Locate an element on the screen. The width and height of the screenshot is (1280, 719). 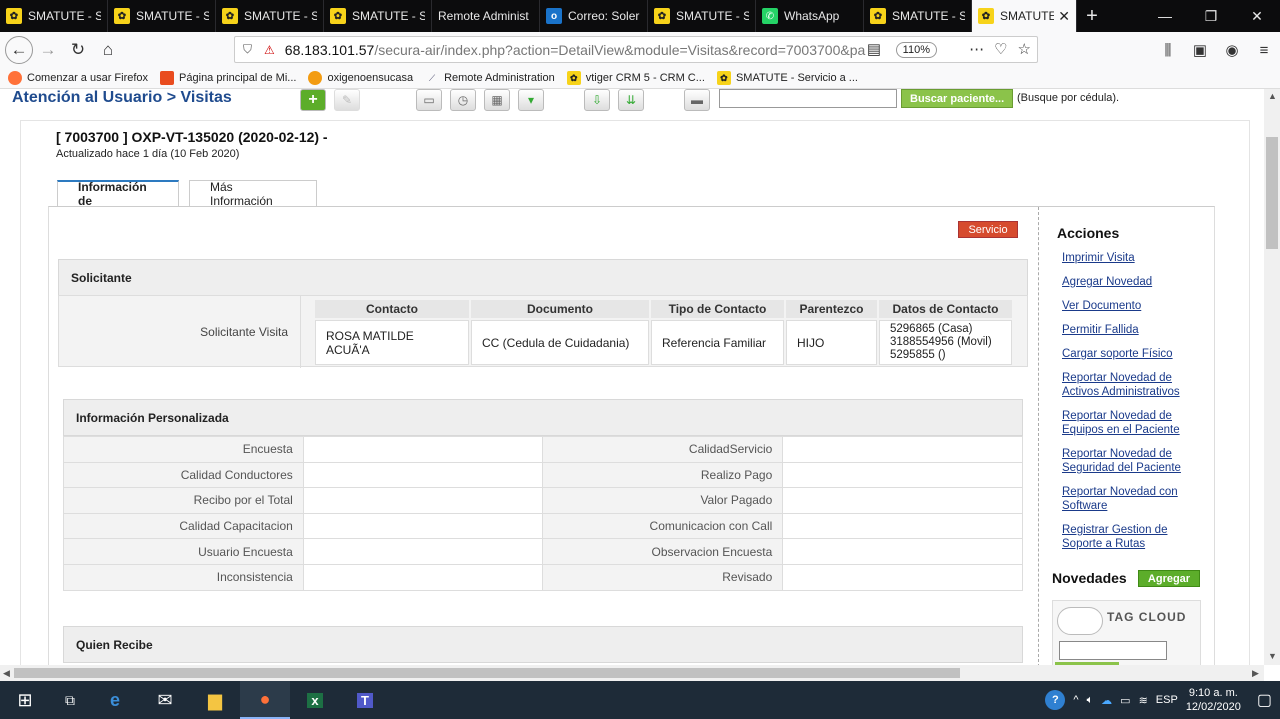
restore-icon: ❐ is located at coordinates (1211, 16).